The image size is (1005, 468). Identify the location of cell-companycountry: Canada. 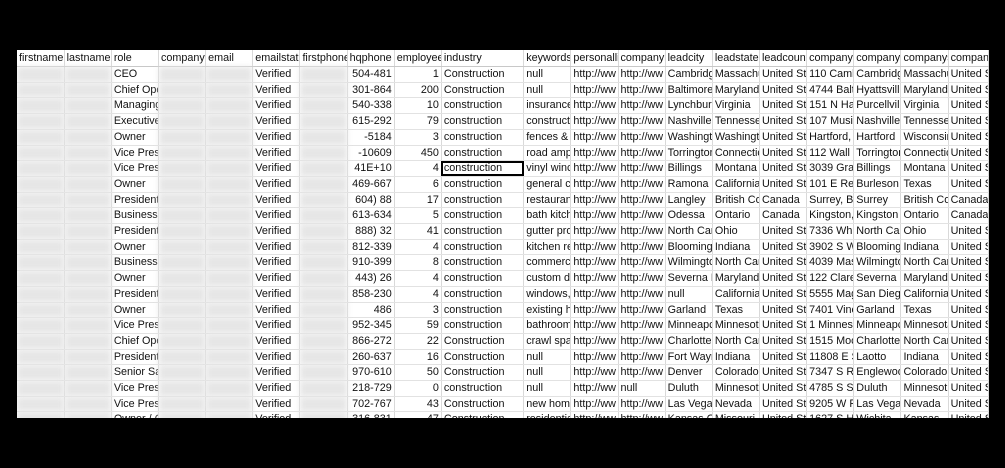
(968, 200).